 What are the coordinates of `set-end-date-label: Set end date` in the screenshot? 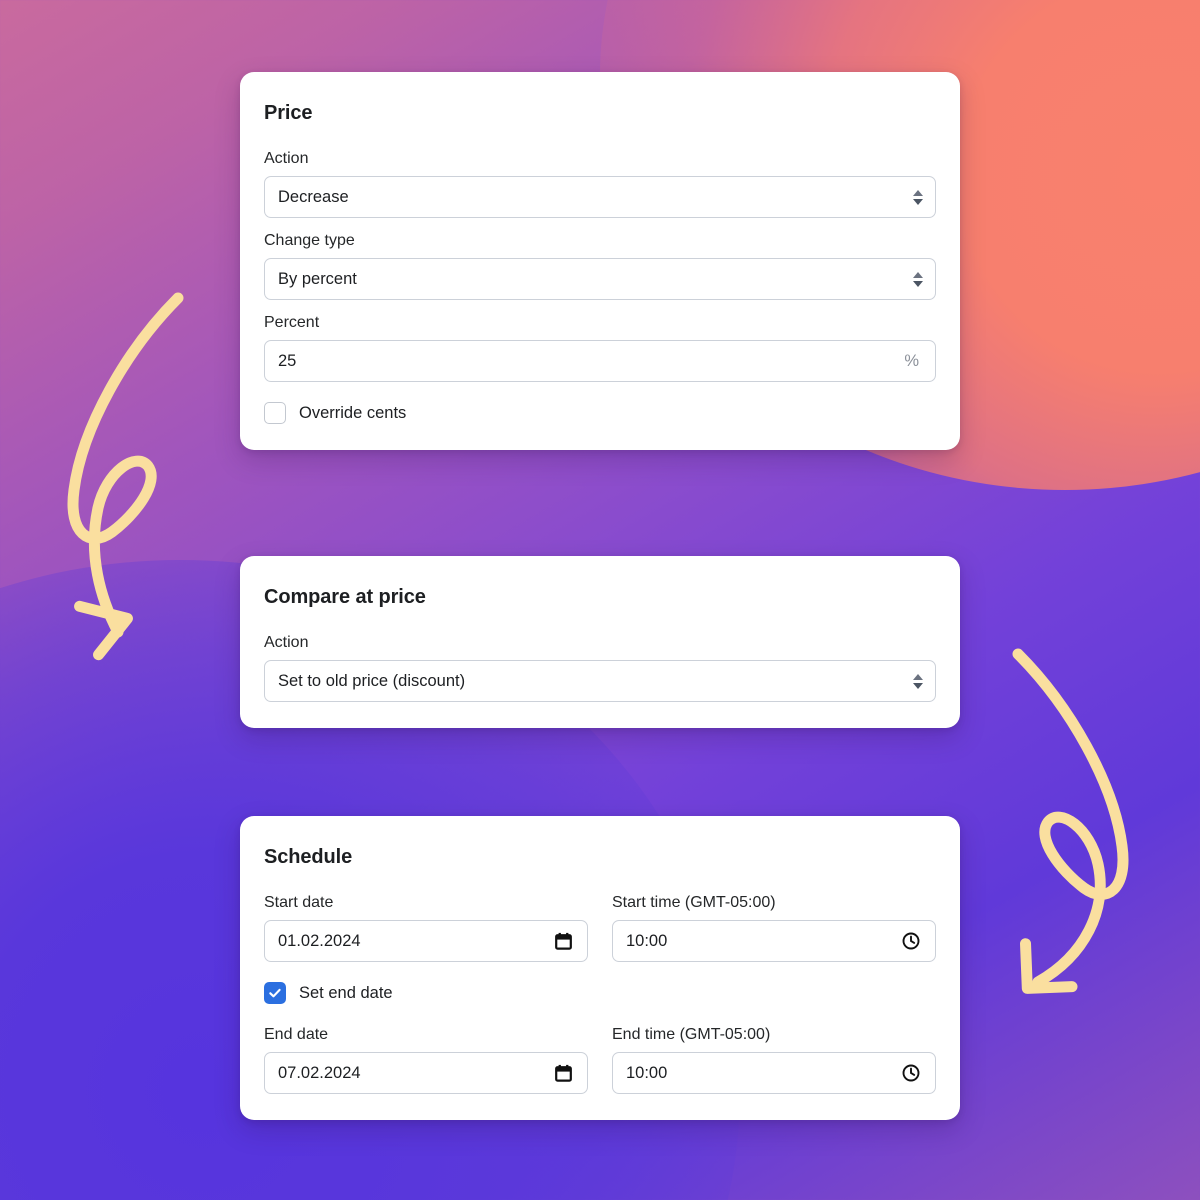 It's located at (346, 992).